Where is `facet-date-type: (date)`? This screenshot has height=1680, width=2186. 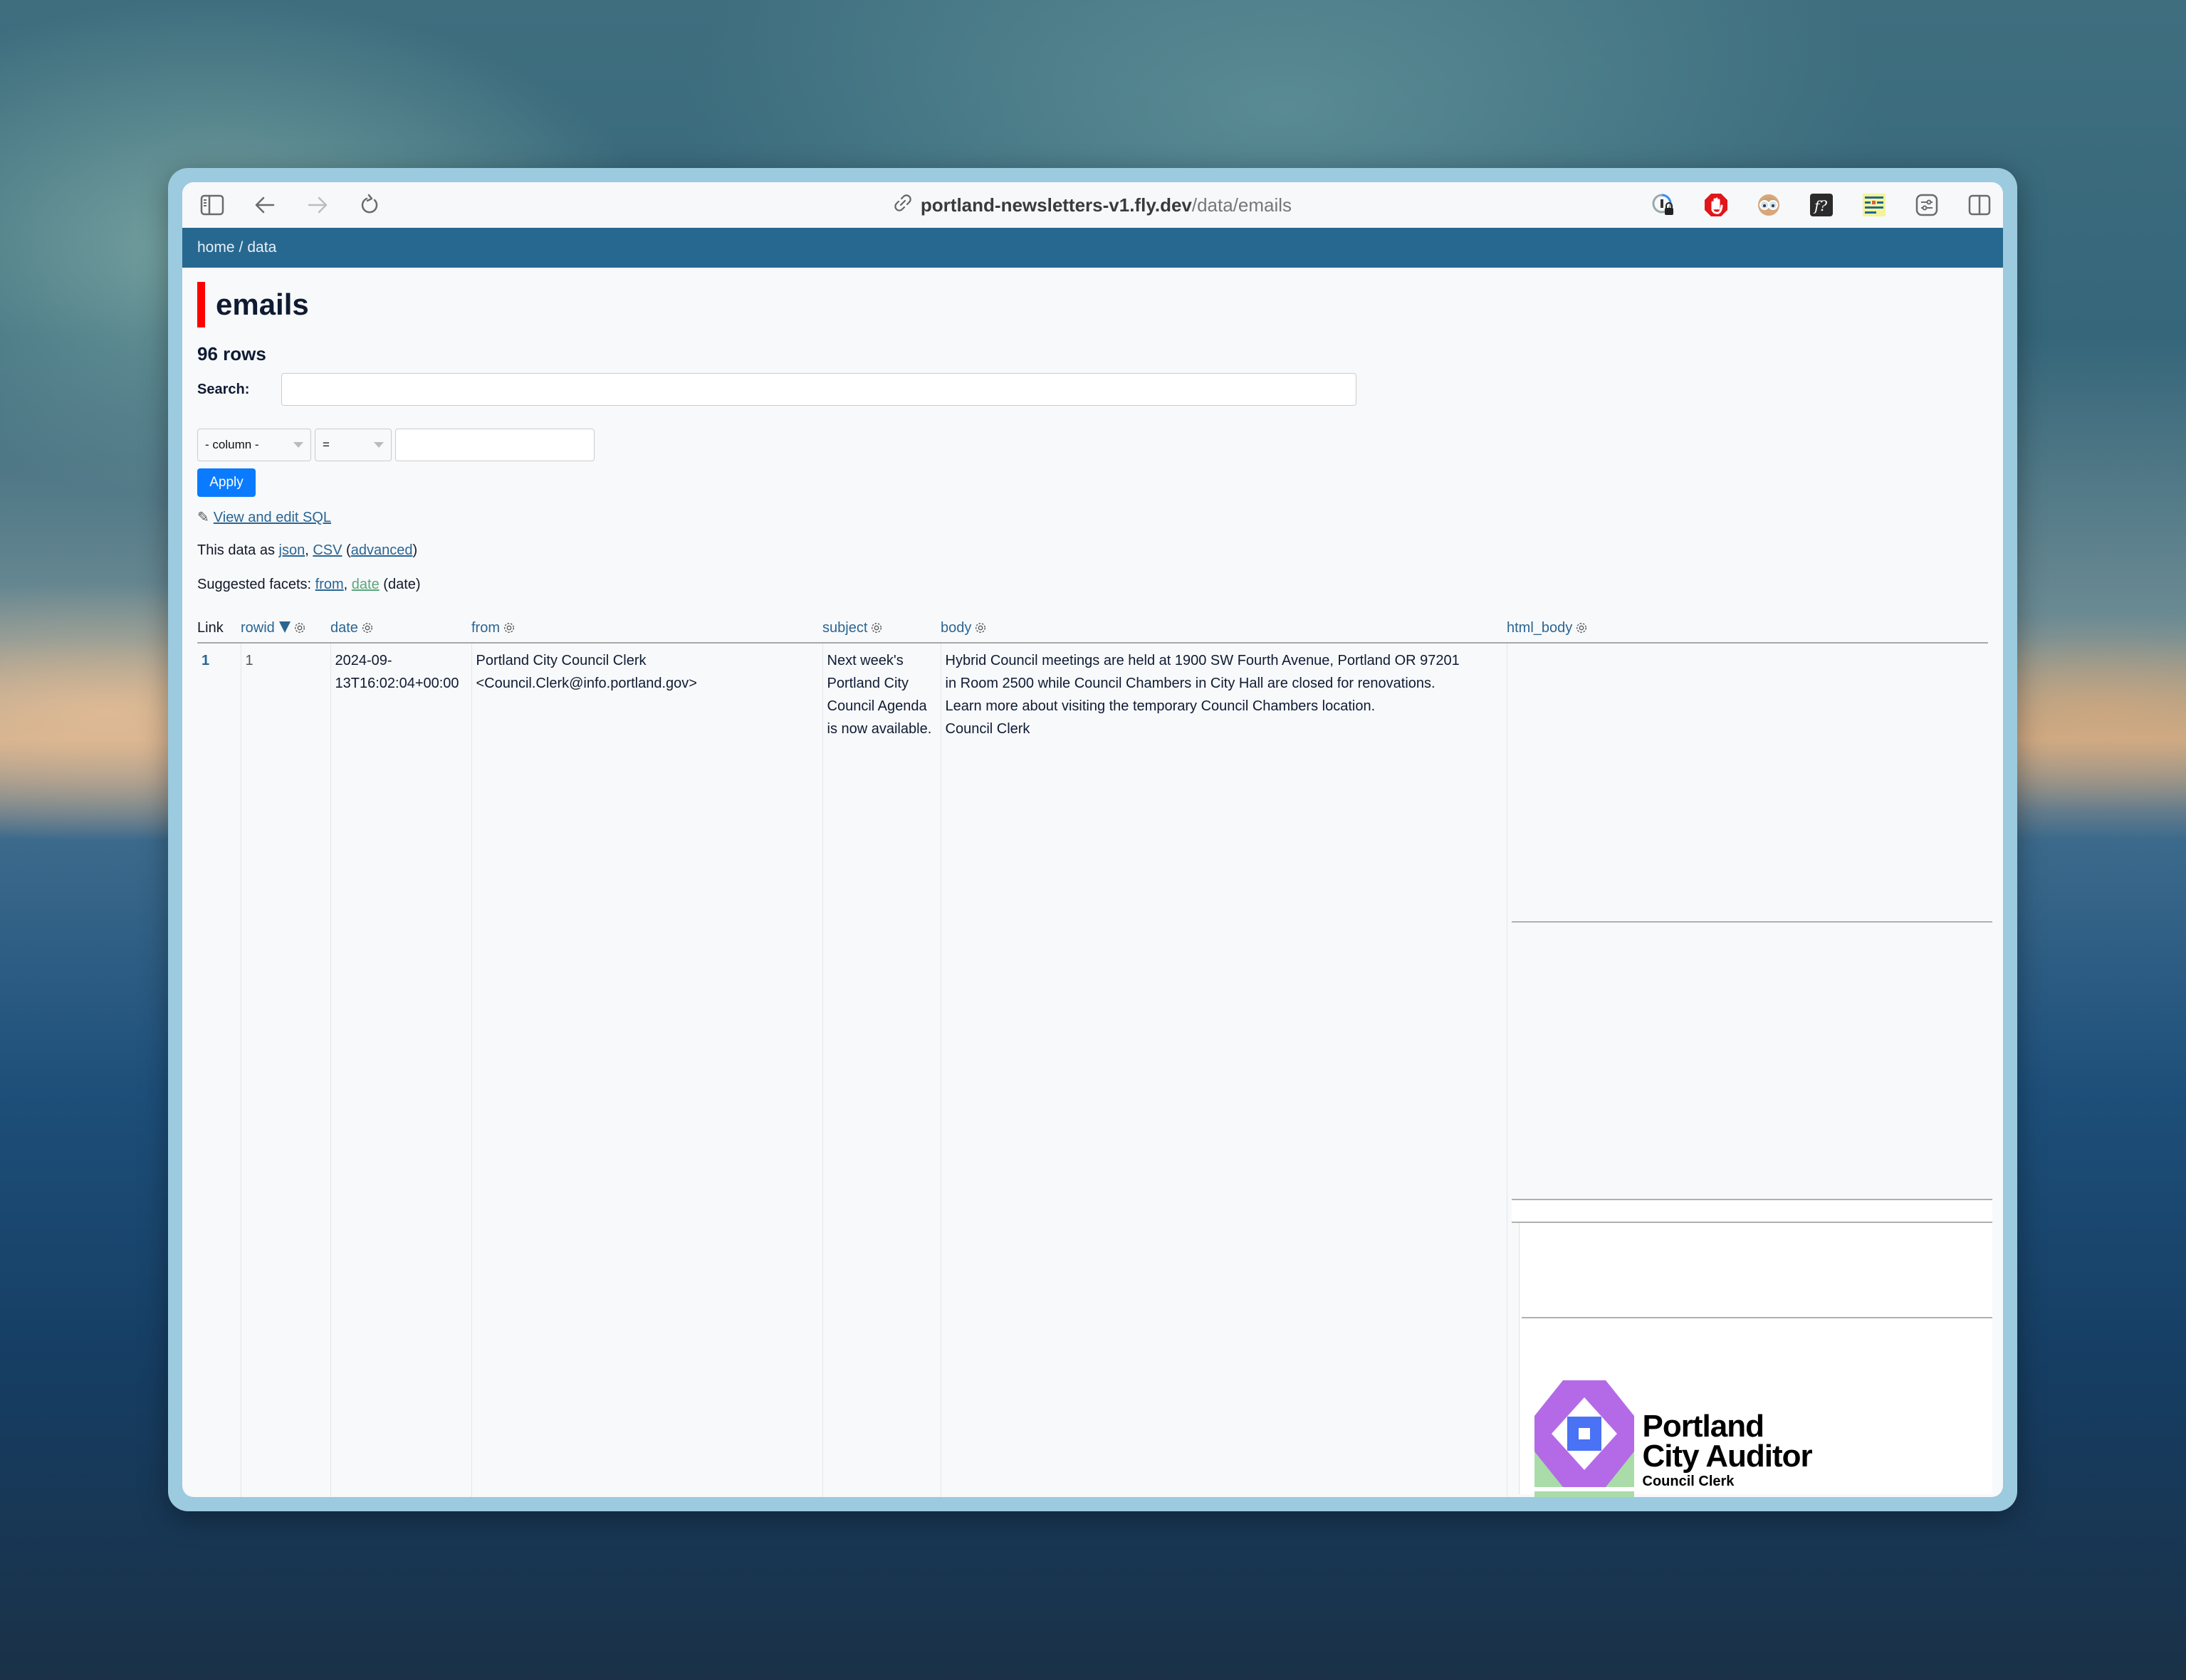 facet-date-type: (date) is located at coordinates (402, 584).